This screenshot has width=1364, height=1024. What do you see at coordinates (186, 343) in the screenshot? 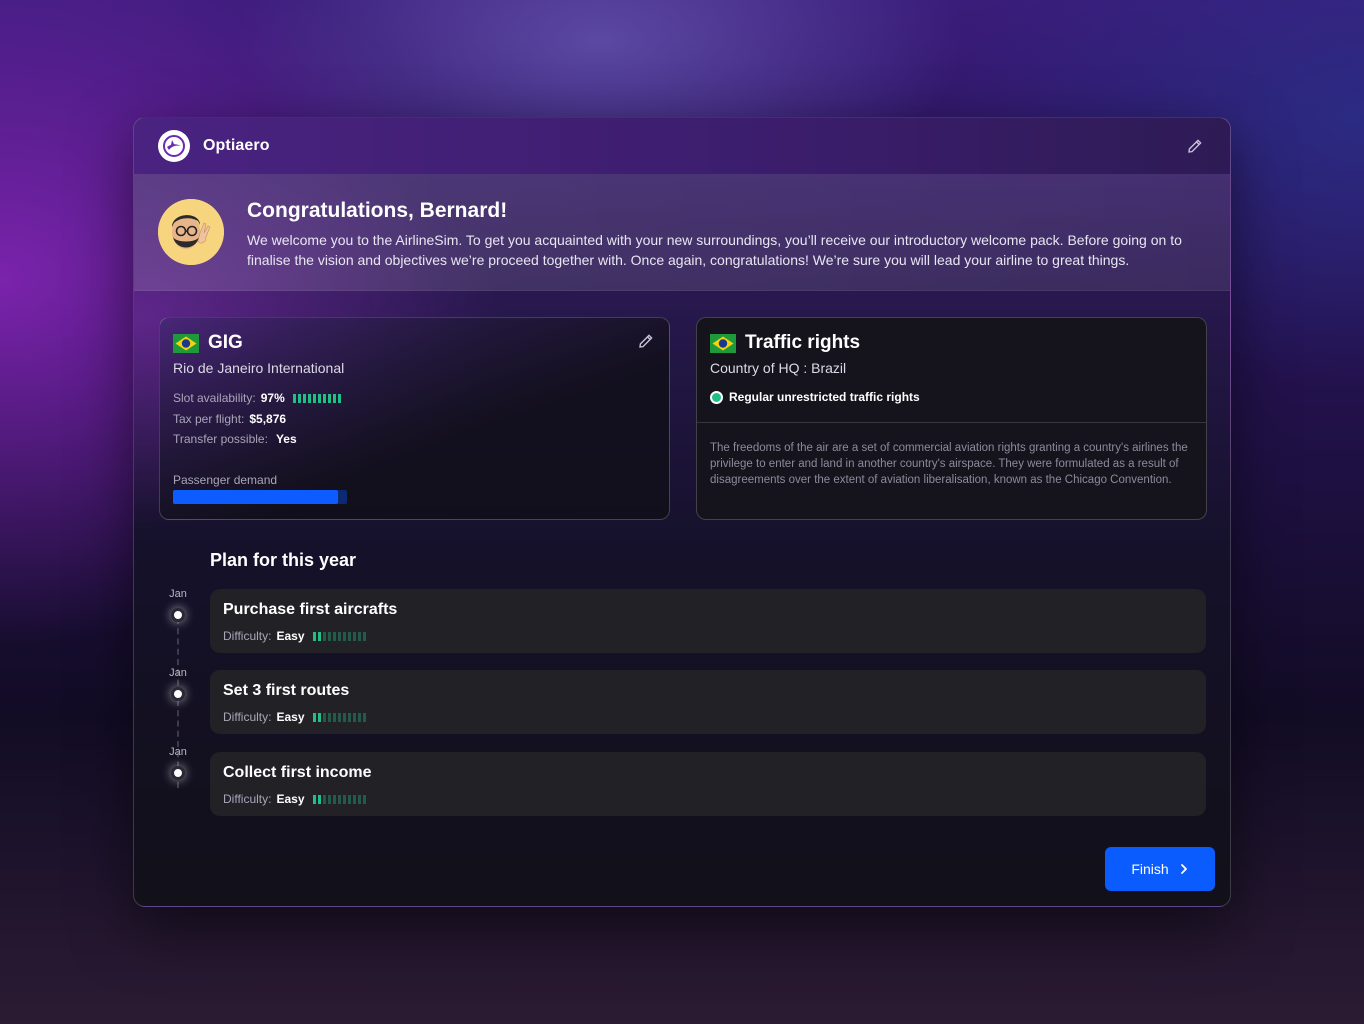
I see `brazil-flag-icon` at bounding box center [186, 343].